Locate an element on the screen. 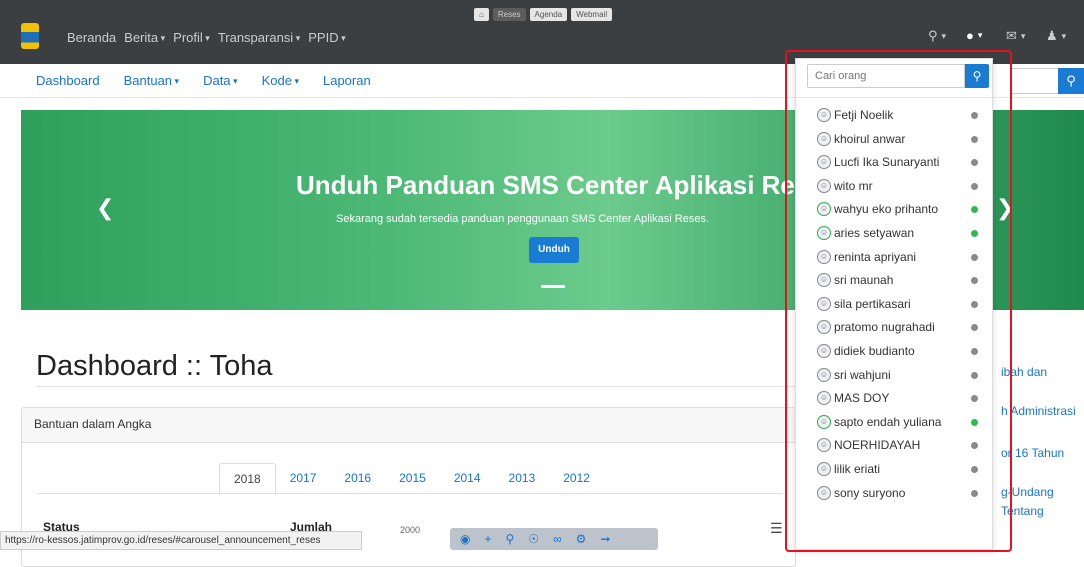 This screenshot has width=1084, height=567. subnav-item-2: Data ▾ is located at coordinates (220, 80).